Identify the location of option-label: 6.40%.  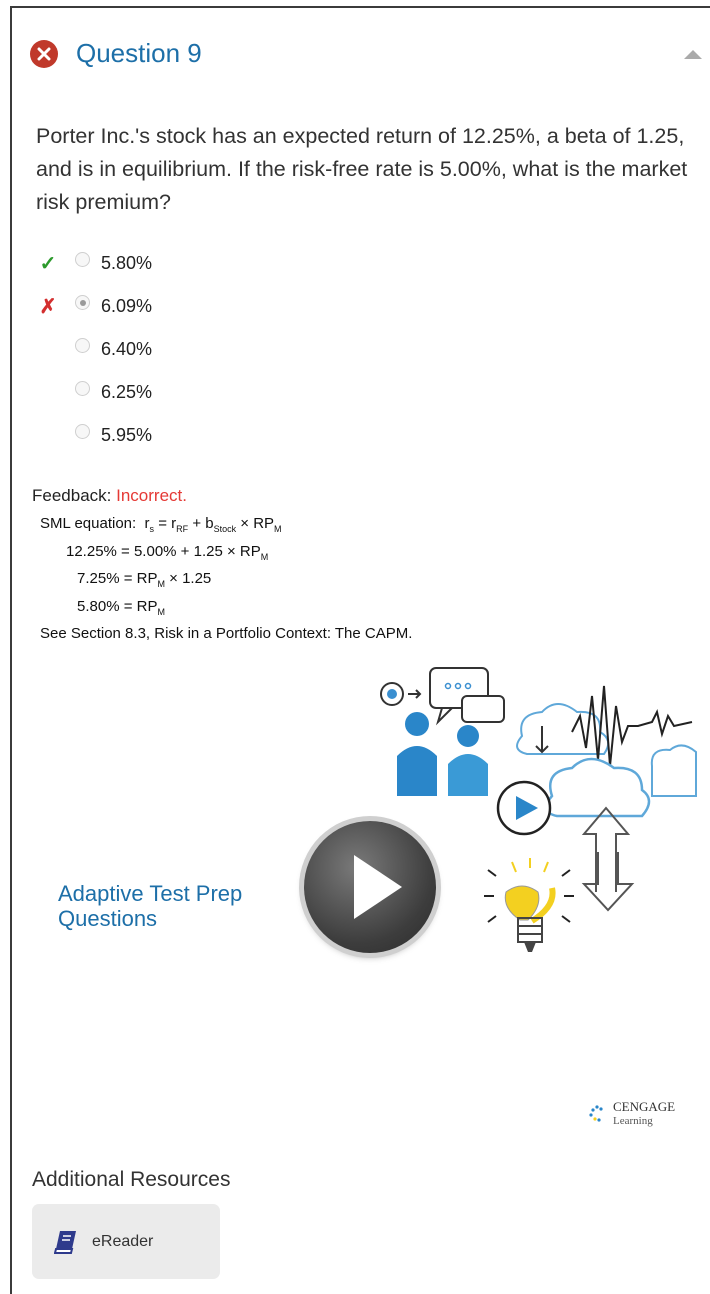
(126, 349).